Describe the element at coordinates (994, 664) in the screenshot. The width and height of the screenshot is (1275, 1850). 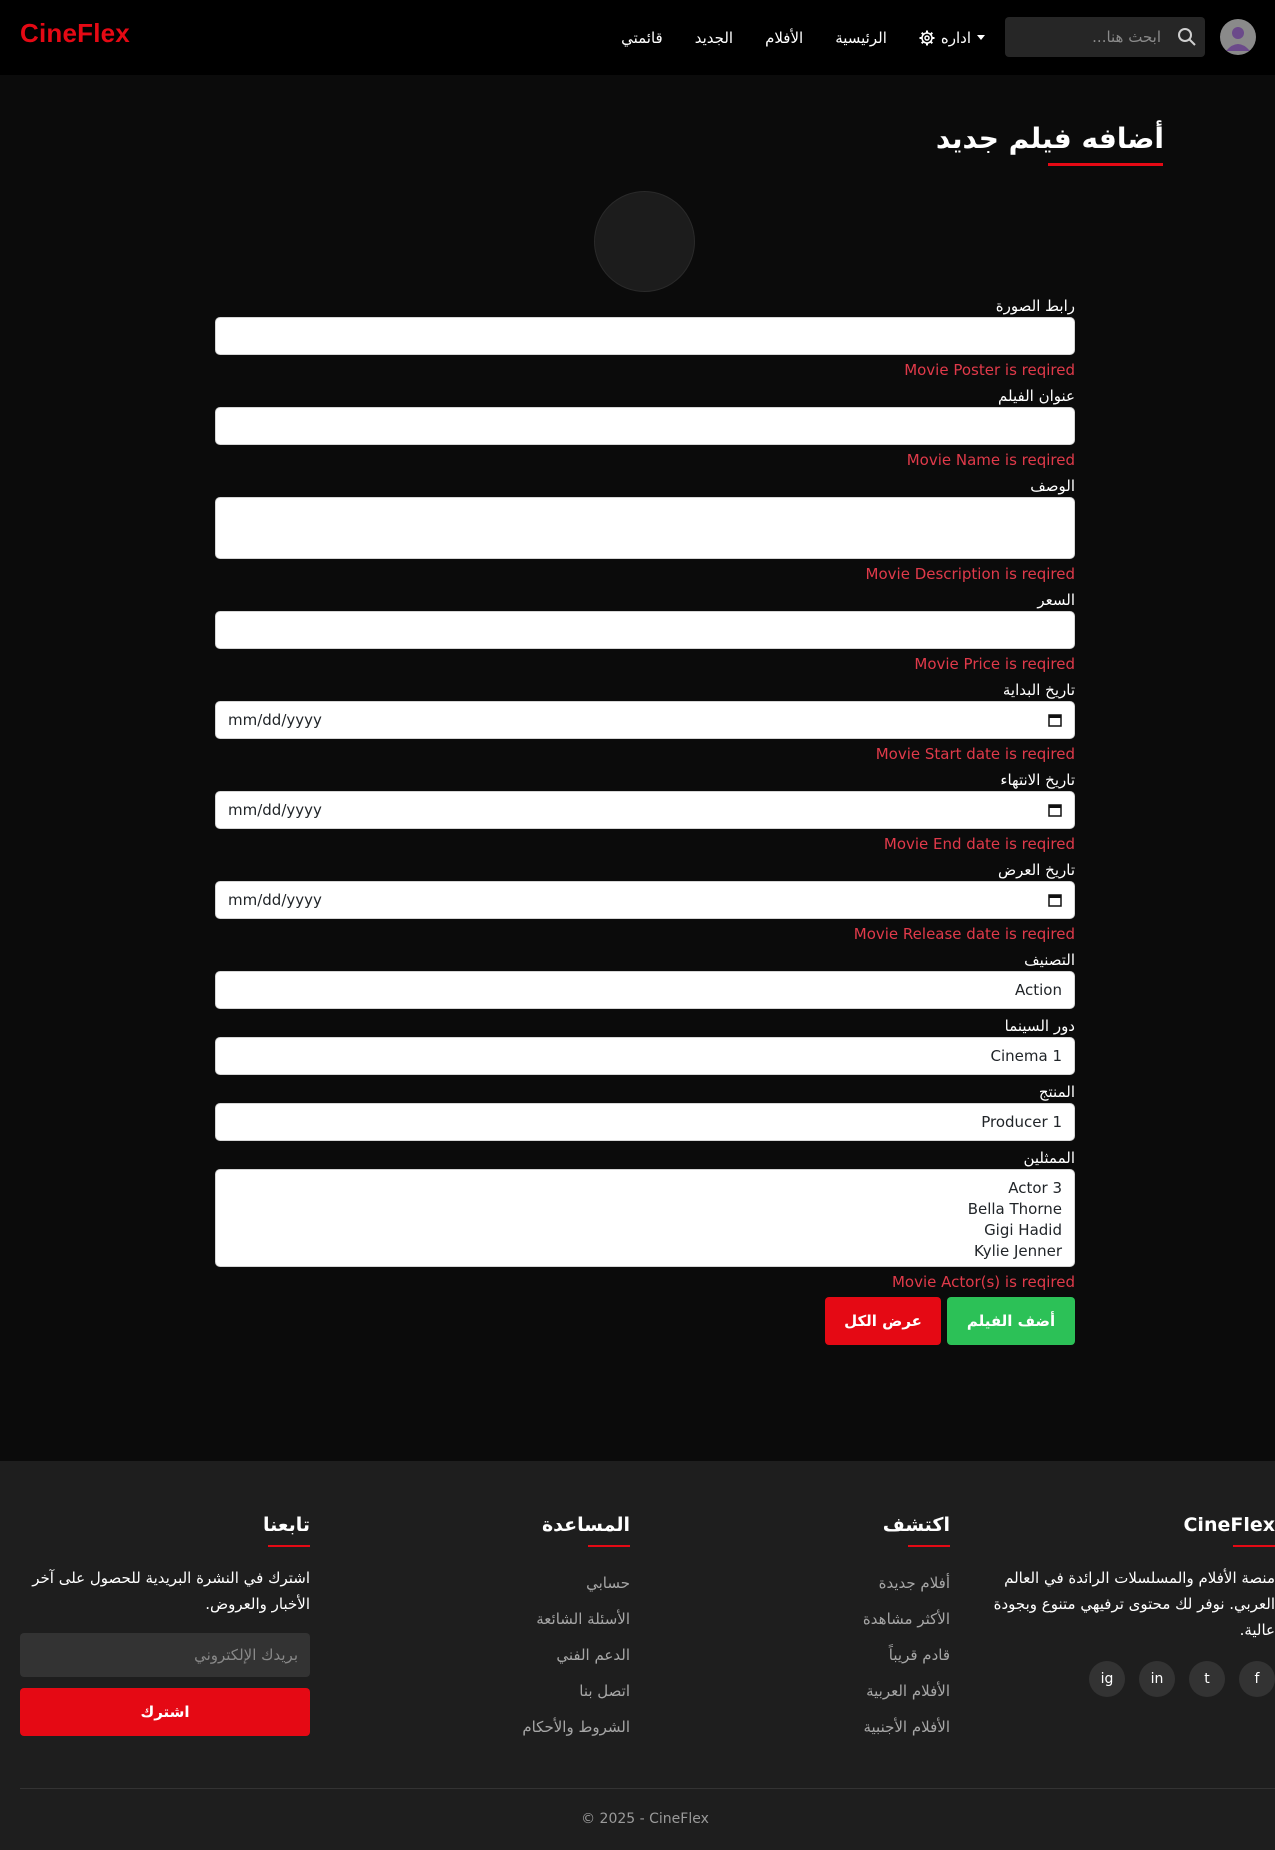
I see `price-error: Movie Price is reqired` at that location.